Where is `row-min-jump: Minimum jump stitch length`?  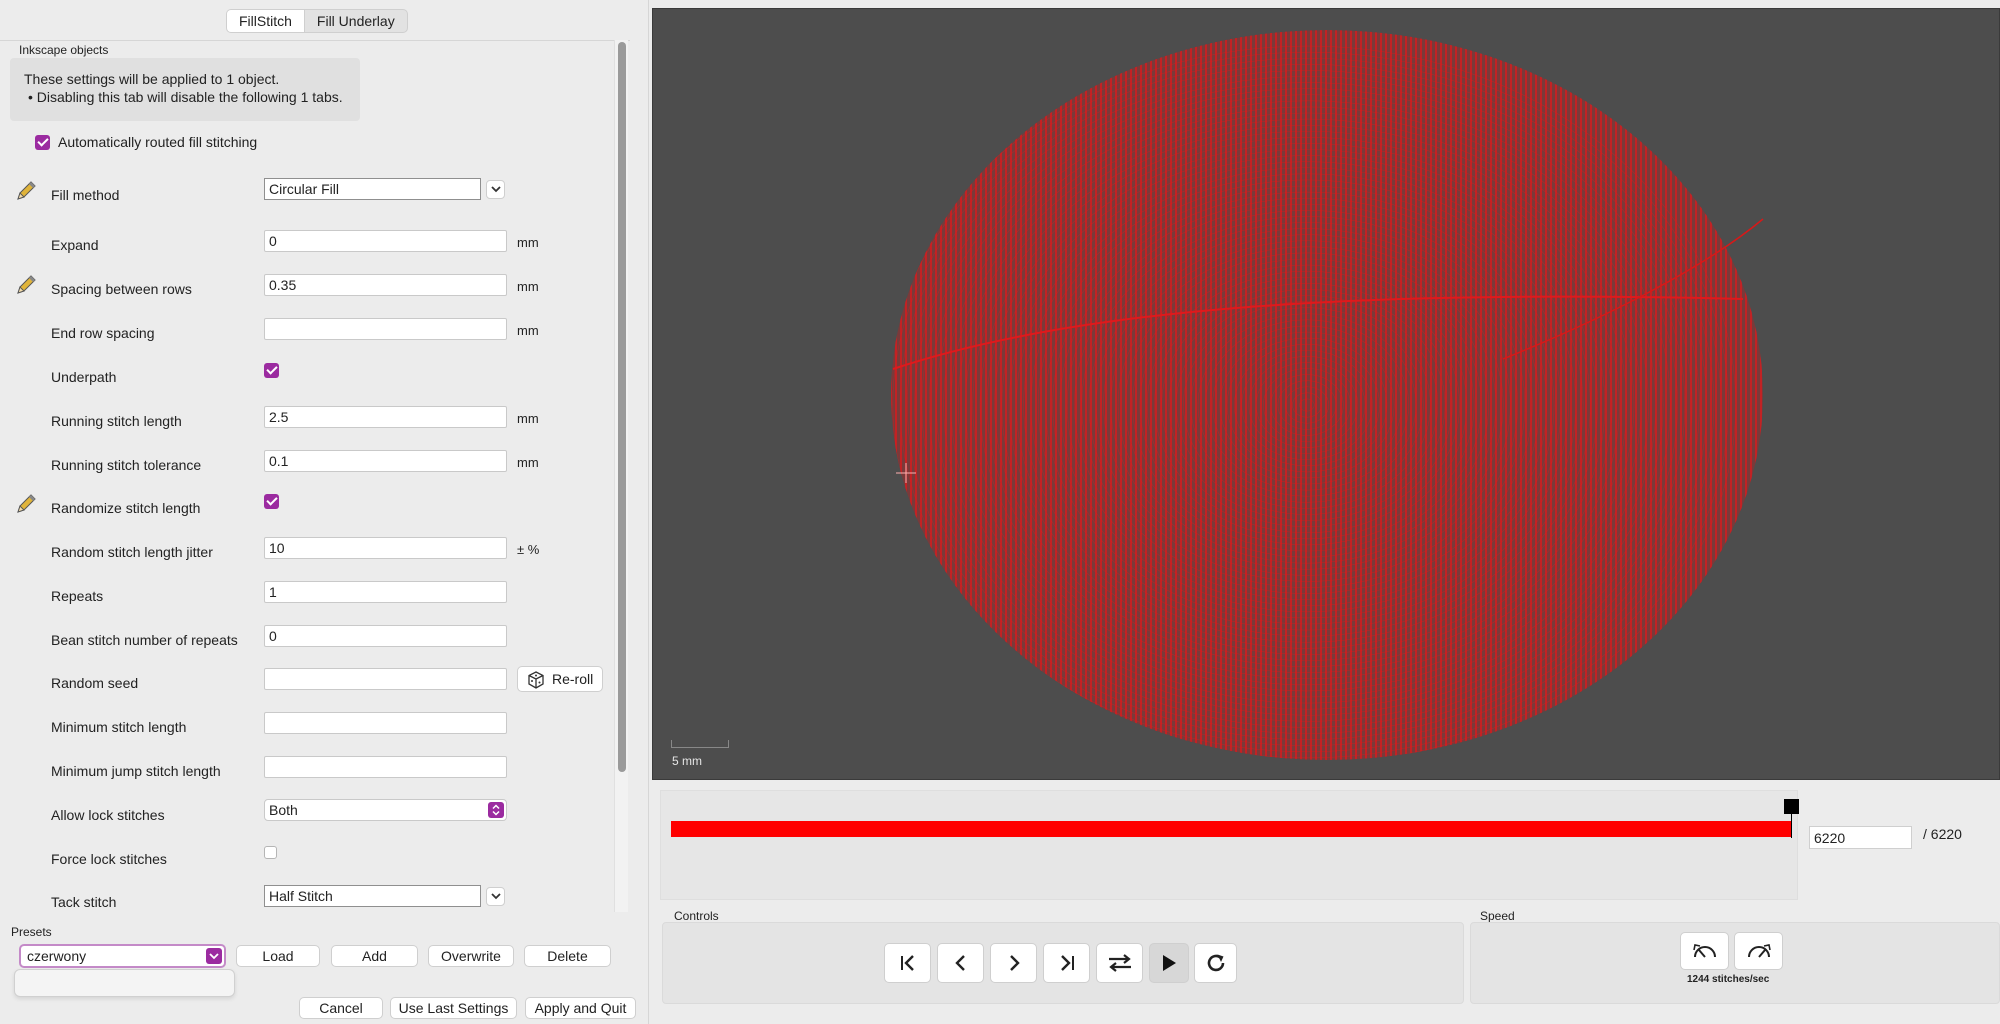 row-min-jump: Minimum jump stitch length is located at coordinates (305, 769).